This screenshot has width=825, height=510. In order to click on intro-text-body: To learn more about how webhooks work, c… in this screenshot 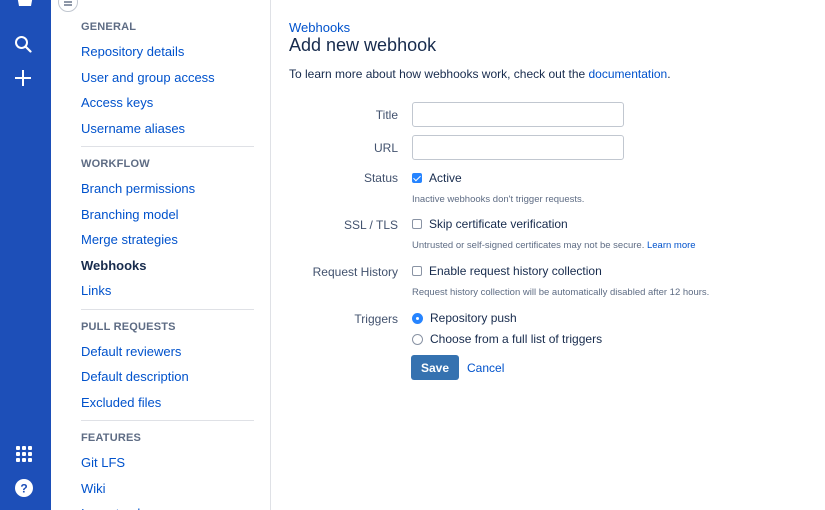, I will do `click(439, 74)`.